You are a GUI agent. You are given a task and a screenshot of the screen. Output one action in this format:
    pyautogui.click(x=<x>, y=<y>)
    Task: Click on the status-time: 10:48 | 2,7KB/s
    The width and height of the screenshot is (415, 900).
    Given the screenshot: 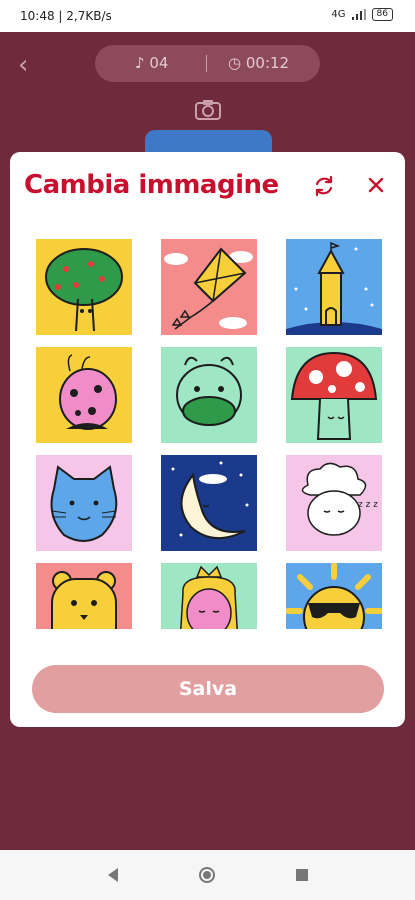 What is the action you would take?
    pyautogui.click(x=66, y=16)
    